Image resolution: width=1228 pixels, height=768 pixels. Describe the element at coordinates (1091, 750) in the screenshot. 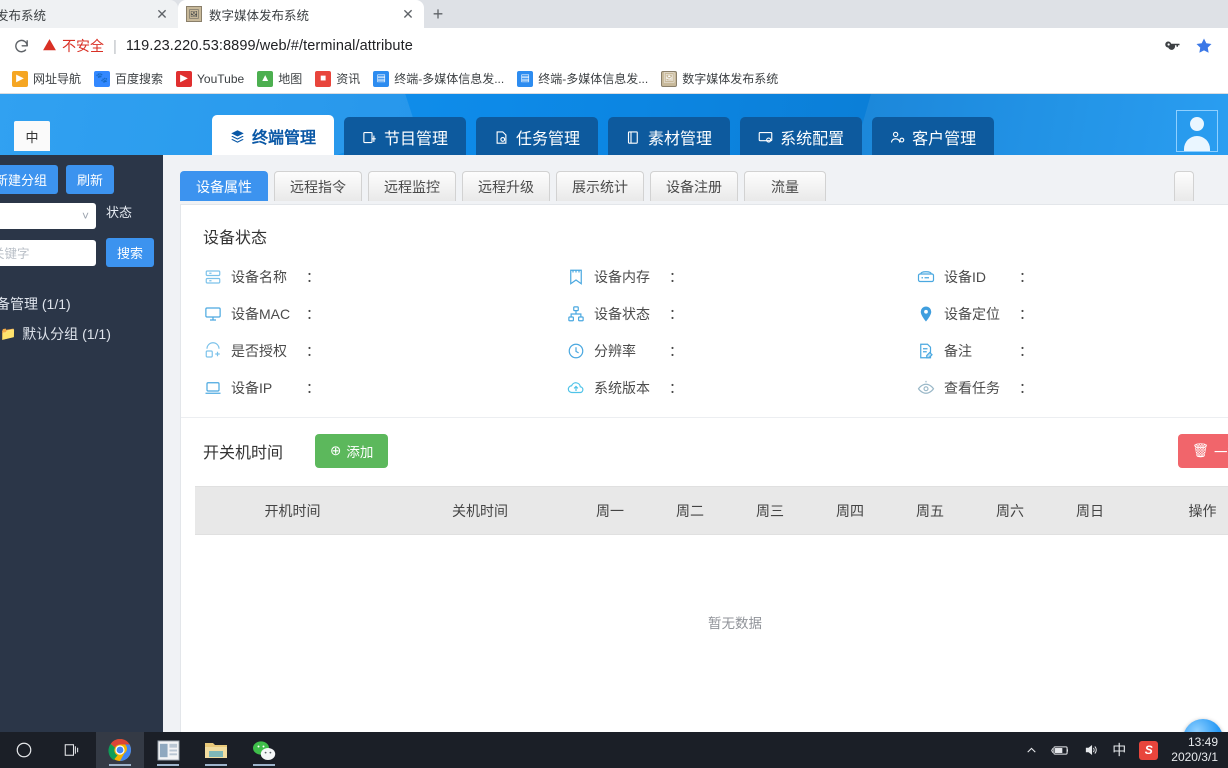

I see `volume-icon` at that location.